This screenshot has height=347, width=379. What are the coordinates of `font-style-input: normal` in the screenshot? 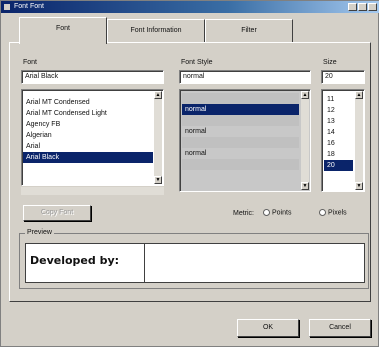 It's located at (245, 77).